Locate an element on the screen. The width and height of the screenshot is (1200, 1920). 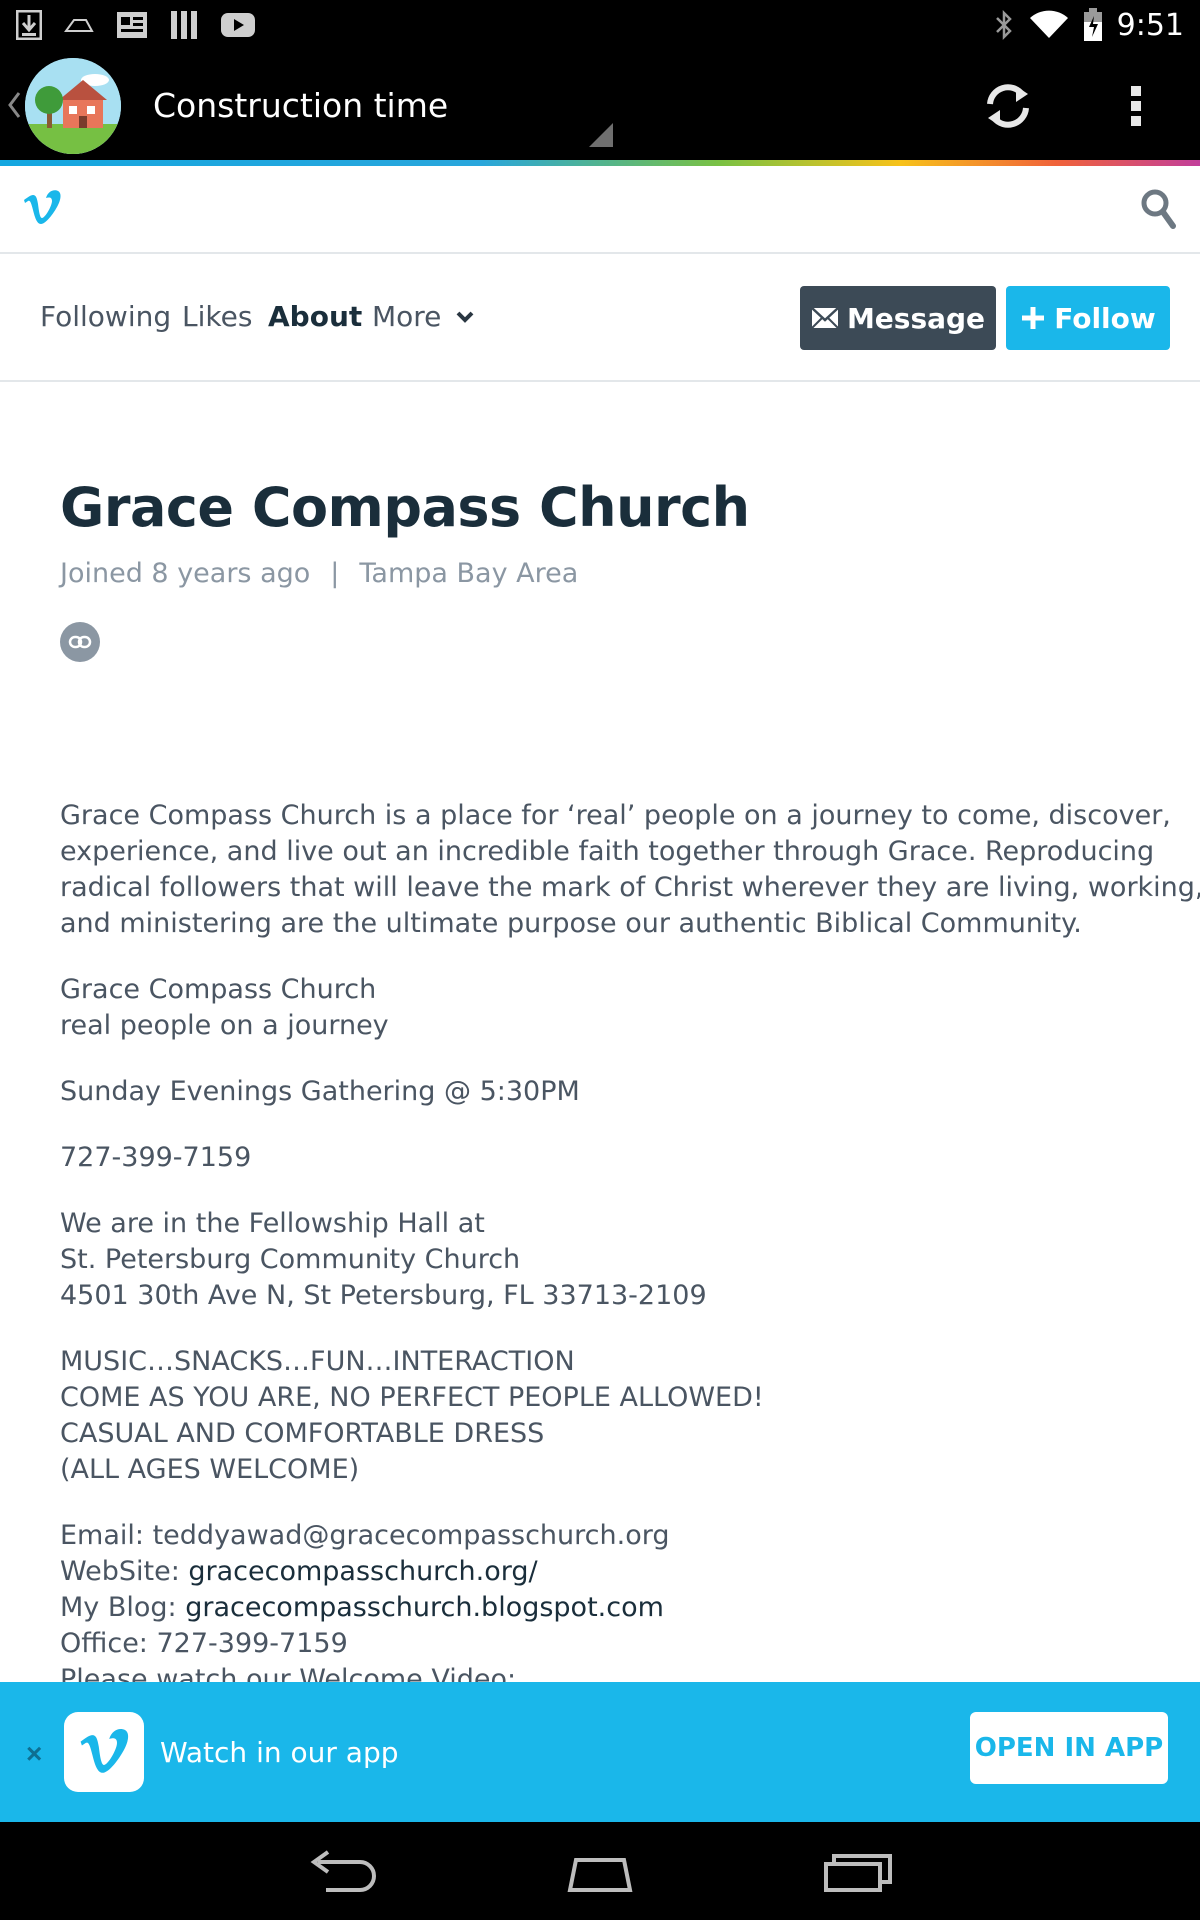
blog-prefix: My Blog: is located at coordinates (123, 1607).